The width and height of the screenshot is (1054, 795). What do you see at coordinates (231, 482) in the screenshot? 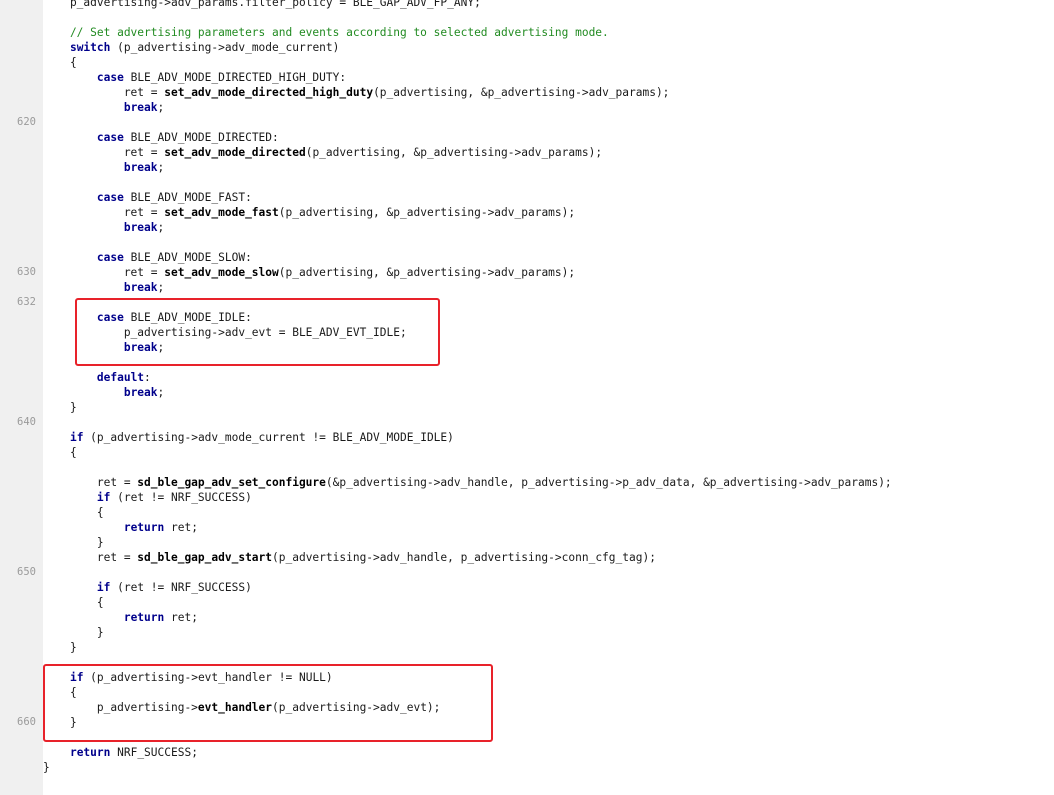
I see `code-function-name: sd_ble_gap_adv_set_configure` at bounding box center [231, 482].